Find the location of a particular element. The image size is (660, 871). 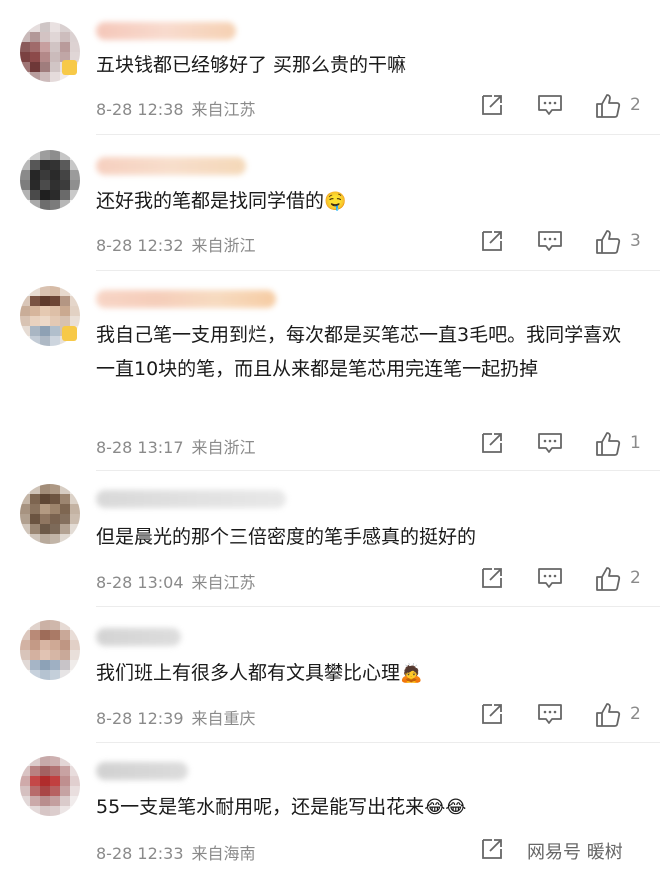

comment-meta: 8-28 12:38 来自江苏 is located at coordinates (176, 108).